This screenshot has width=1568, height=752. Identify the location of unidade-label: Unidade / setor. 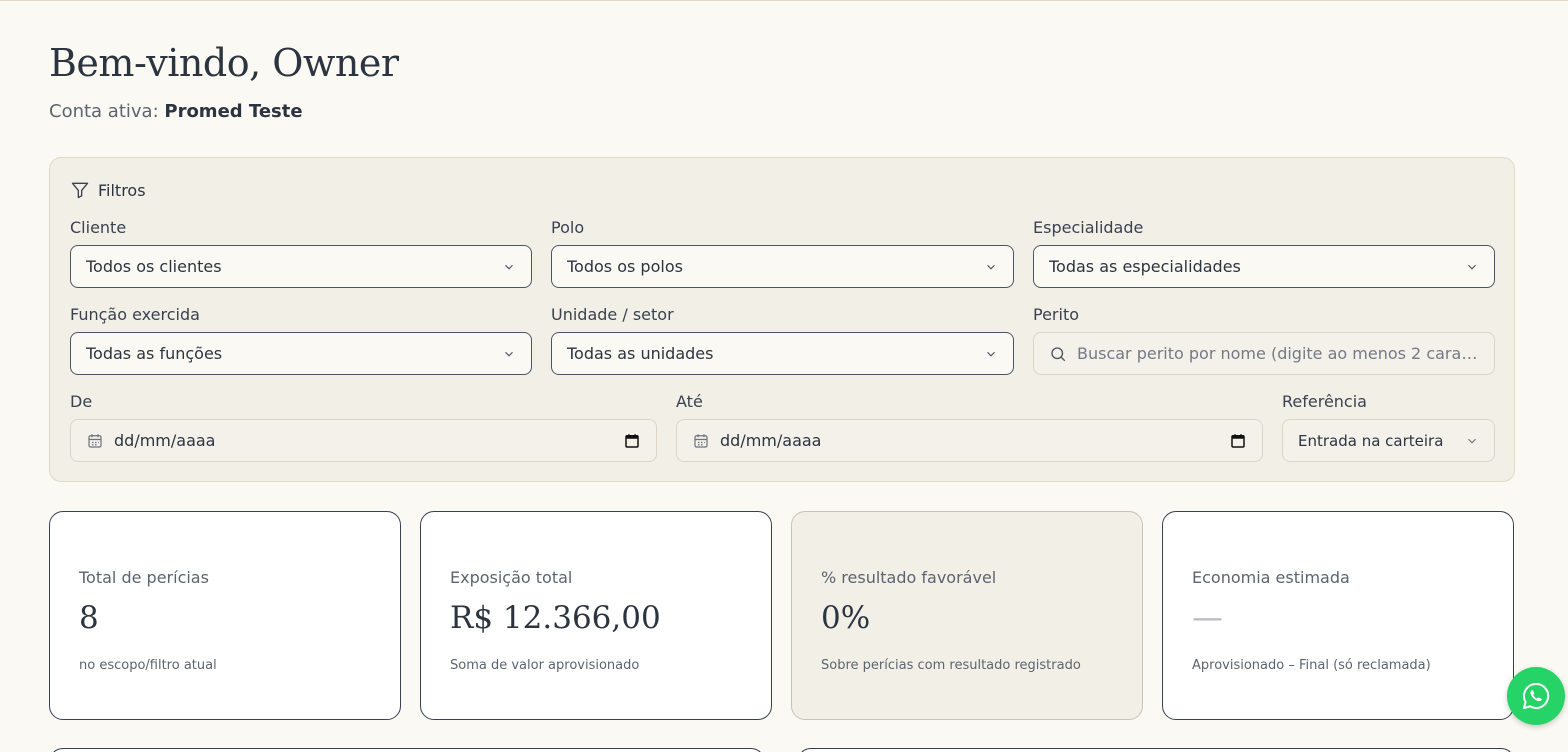
(612, 314).